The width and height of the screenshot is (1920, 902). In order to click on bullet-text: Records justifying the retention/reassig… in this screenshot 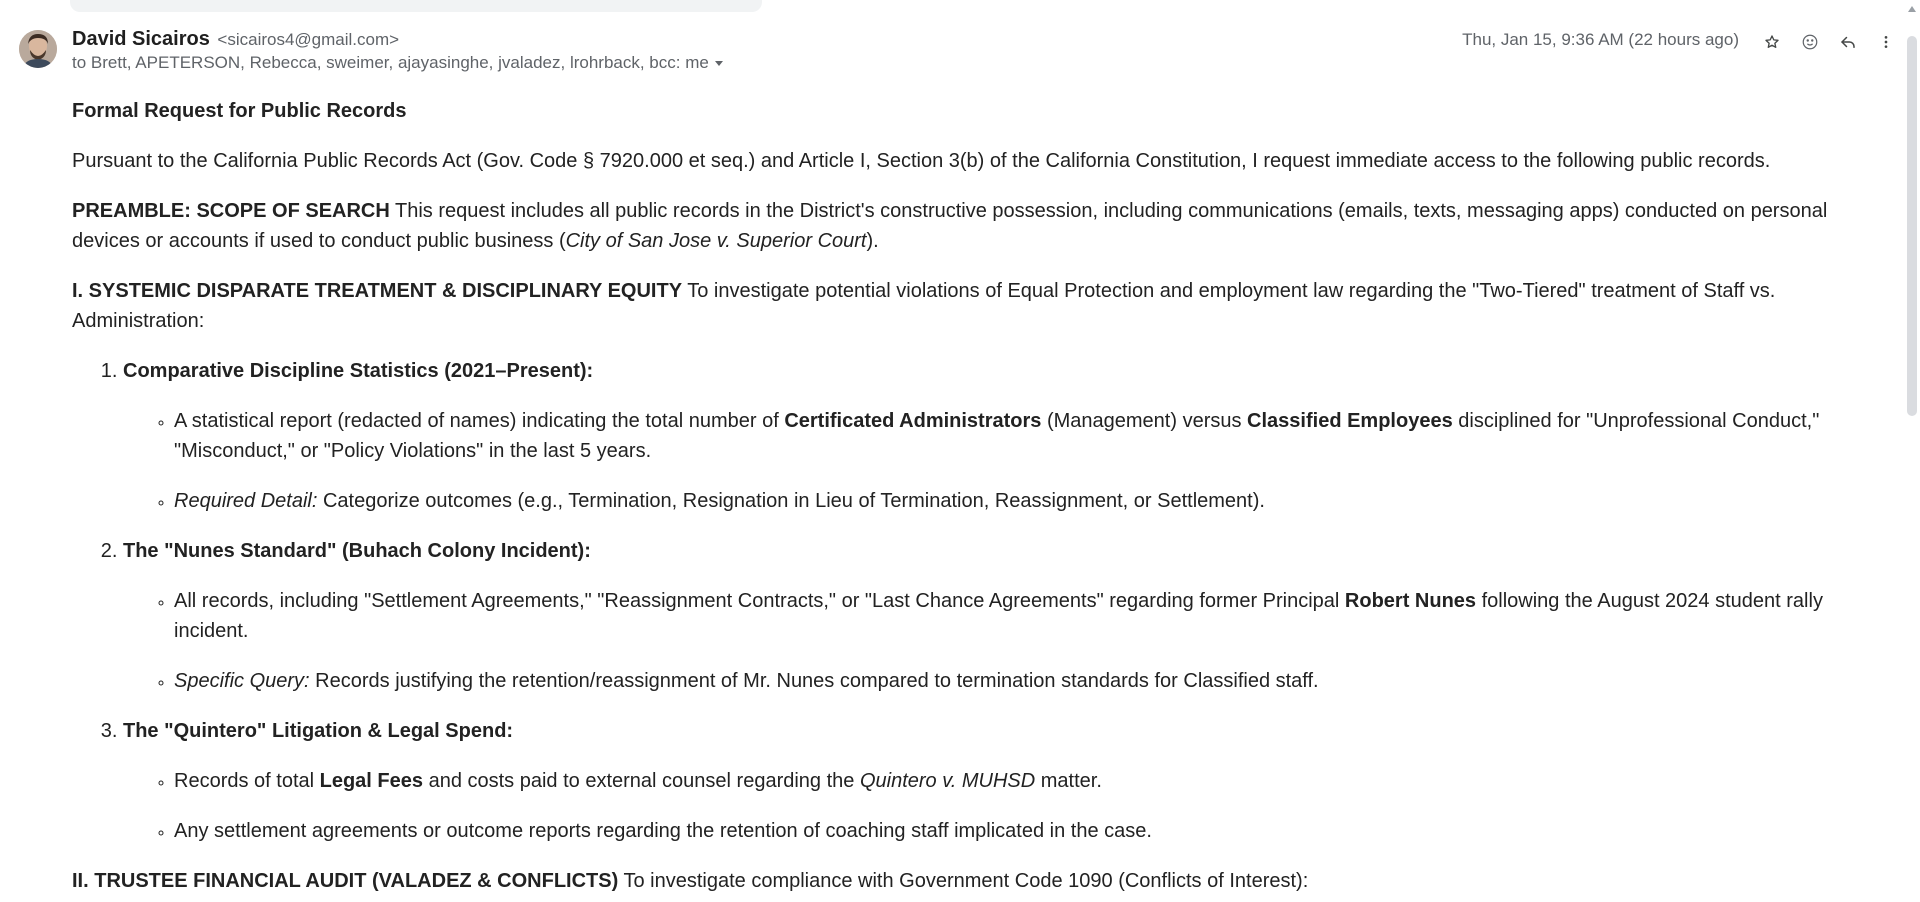, I will do `click(814, 681)`.